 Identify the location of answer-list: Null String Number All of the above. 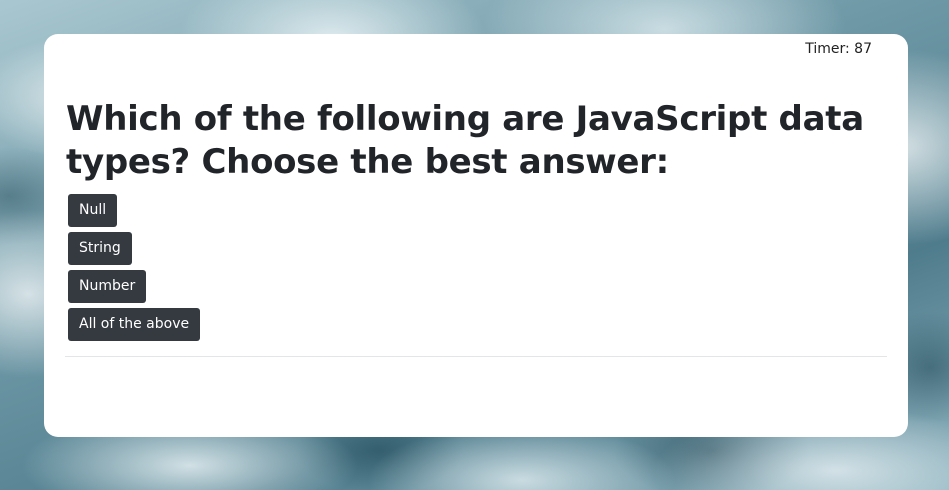
(134, 270).